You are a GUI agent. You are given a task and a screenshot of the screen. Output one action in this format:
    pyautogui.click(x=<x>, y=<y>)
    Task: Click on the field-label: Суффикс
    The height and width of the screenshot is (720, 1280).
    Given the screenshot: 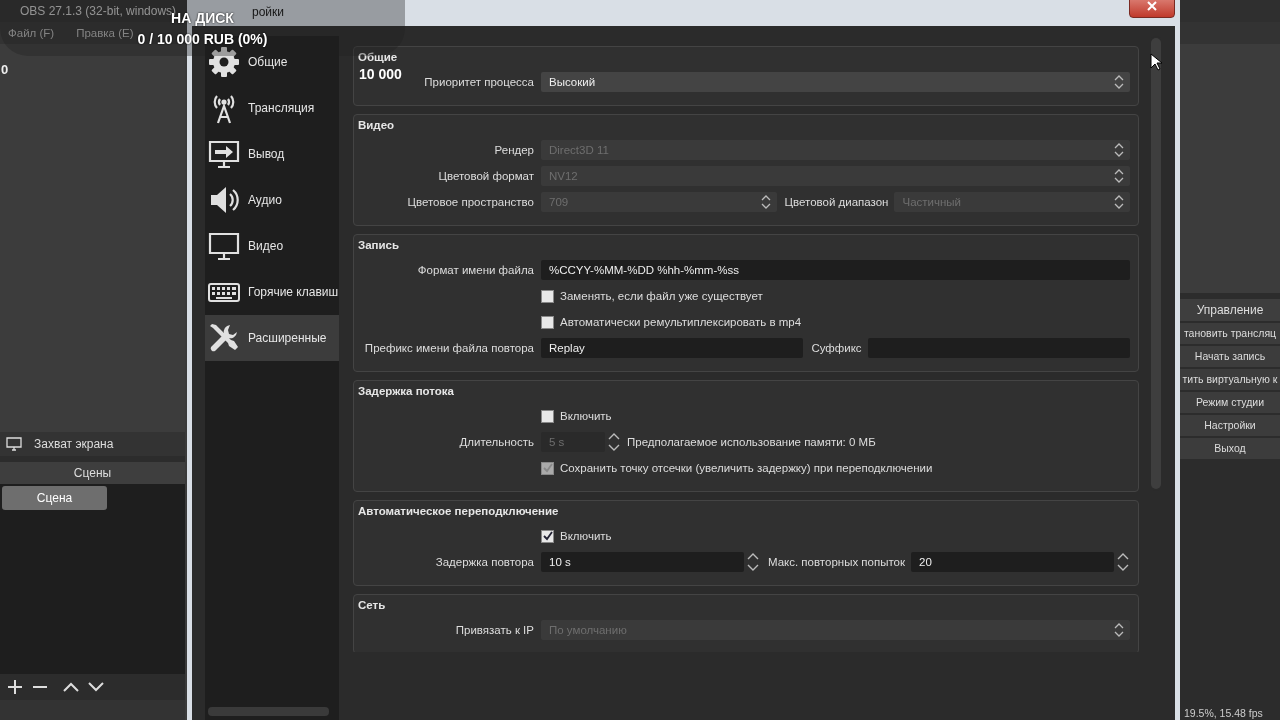 What is the action you would take?
    pyautogui.click(x=836, y=348)
    